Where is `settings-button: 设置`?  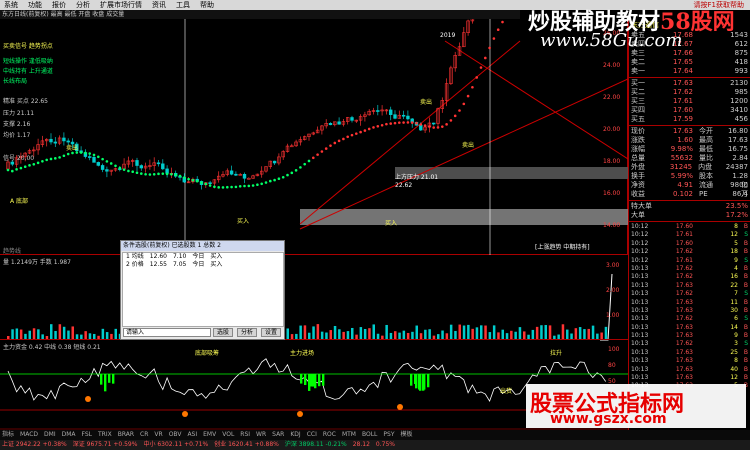
settings-button: 设置 is located at coordinates (271, 332).